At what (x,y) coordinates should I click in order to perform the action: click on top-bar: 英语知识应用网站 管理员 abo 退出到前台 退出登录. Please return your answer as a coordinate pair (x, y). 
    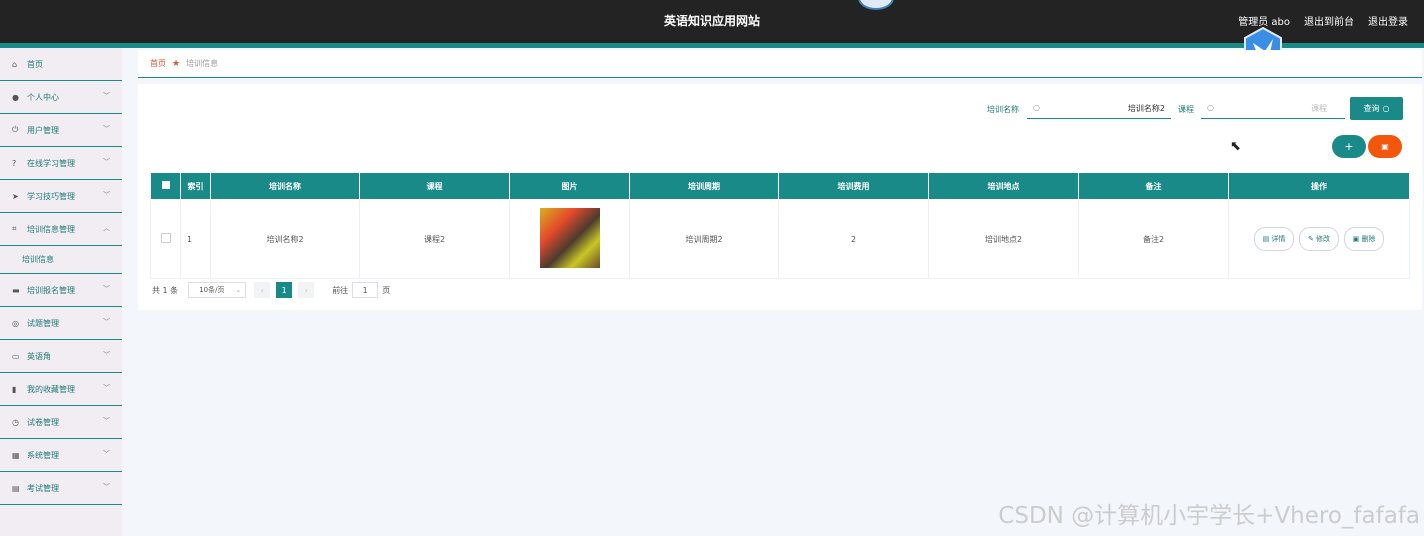
    Looking at the image, I should click on (712, 21).